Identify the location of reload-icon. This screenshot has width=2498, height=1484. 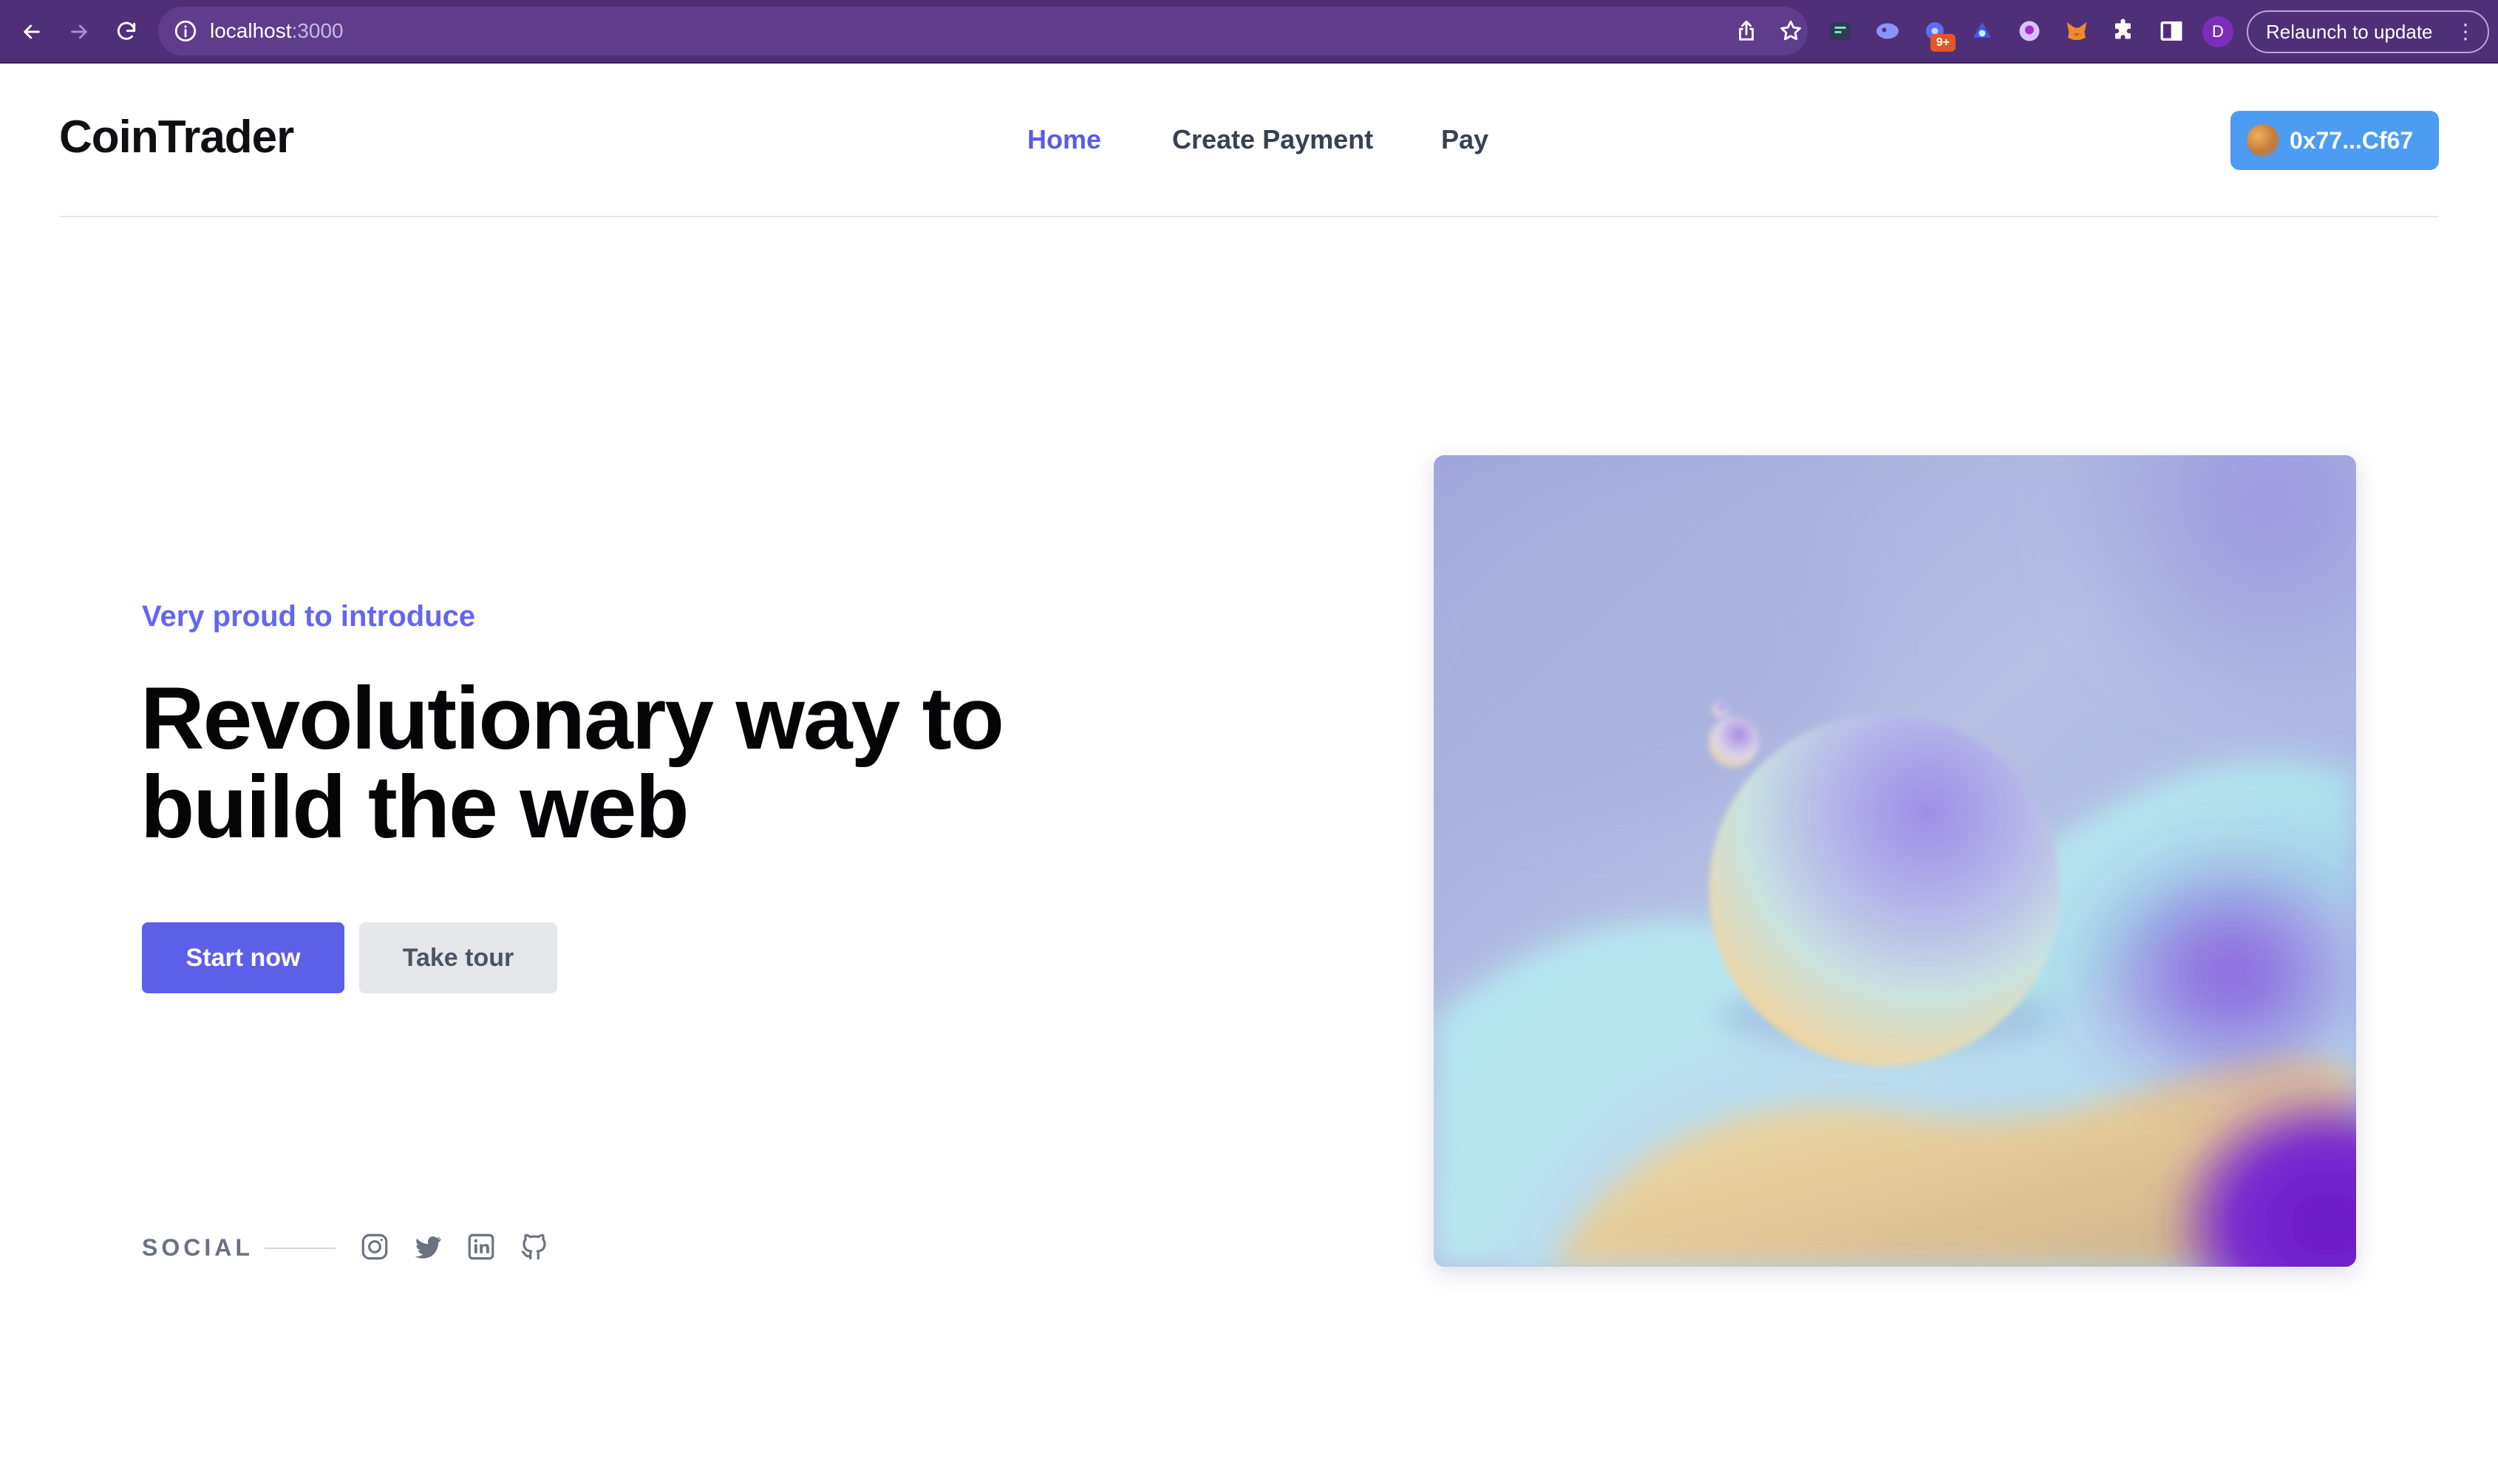
(126, 31).